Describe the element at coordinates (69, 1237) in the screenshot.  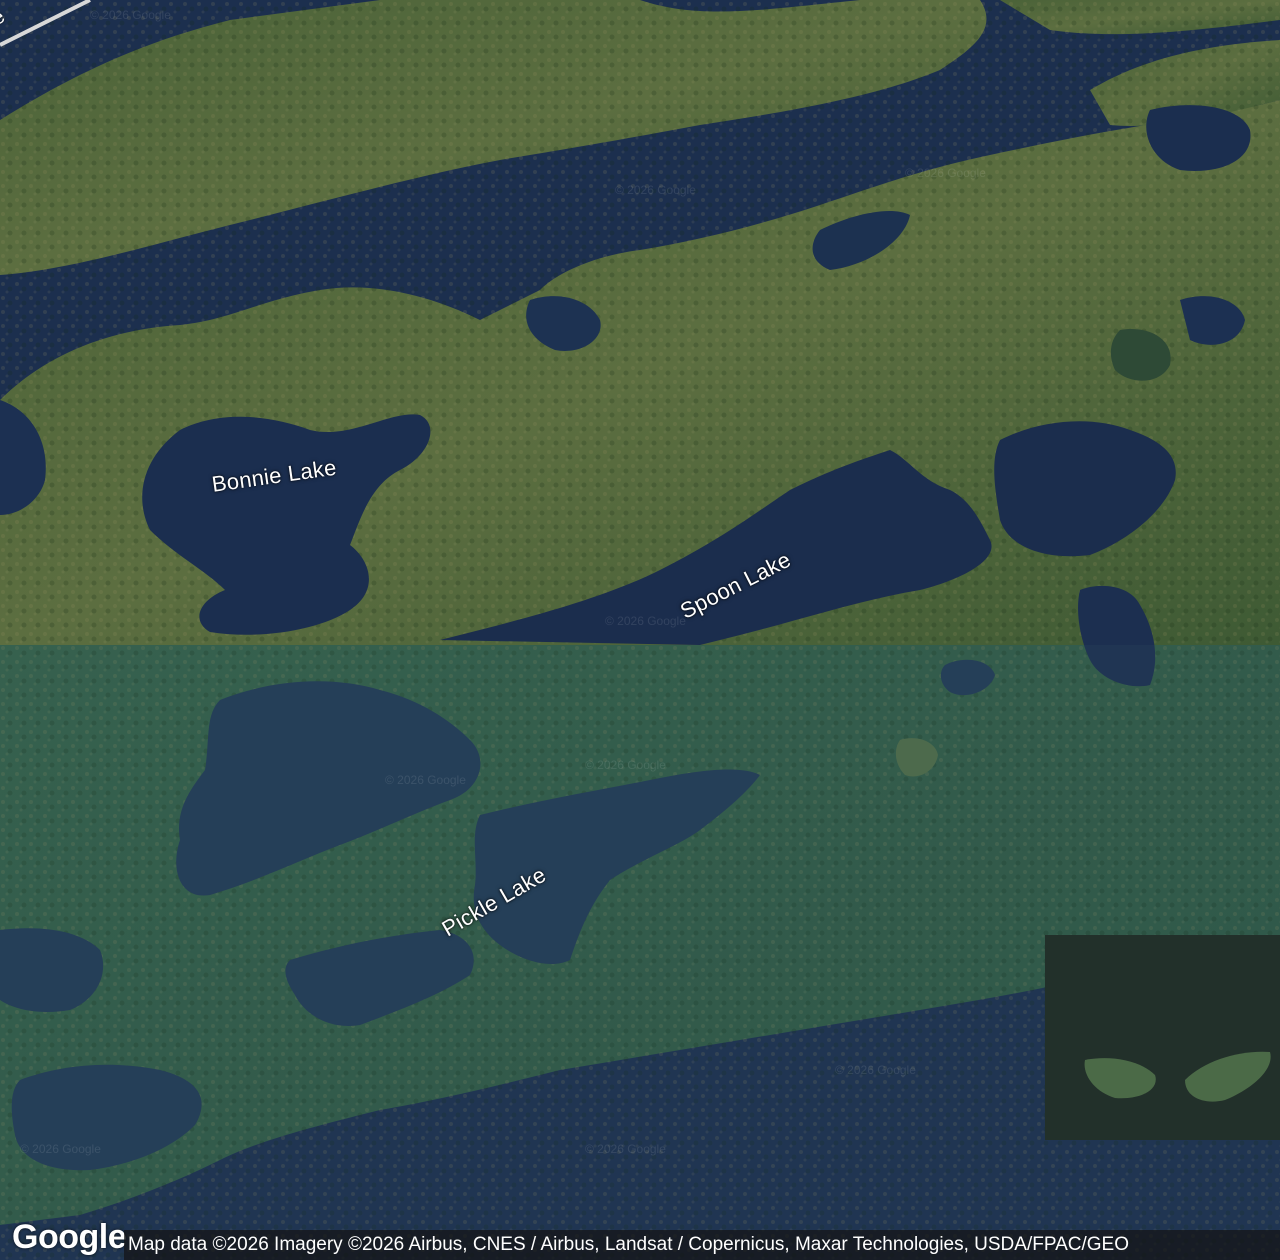
I see `google-logo: Google` at that location.